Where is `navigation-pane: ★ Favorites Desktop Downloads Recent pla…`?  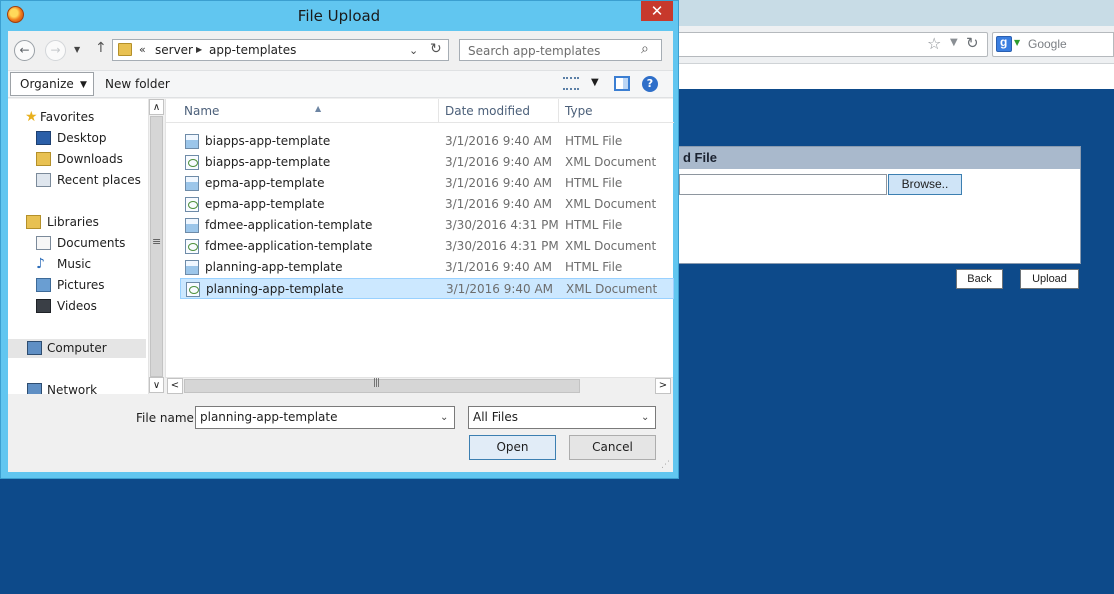 navigation-pane: ★ Favorites Desktop Downloads Recent pla… is located at coordinates (78, 246).